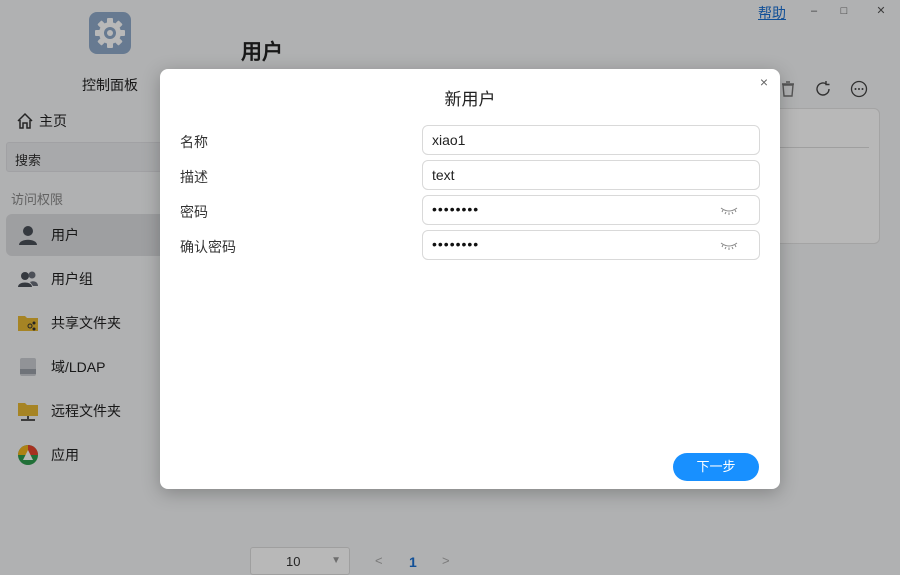 The width and height of the screenshot is (900, 575). What do you see at coordinates (716, 467) in the screenshot?
I see `next-button: 下一步` at bounding box center [716, 467].